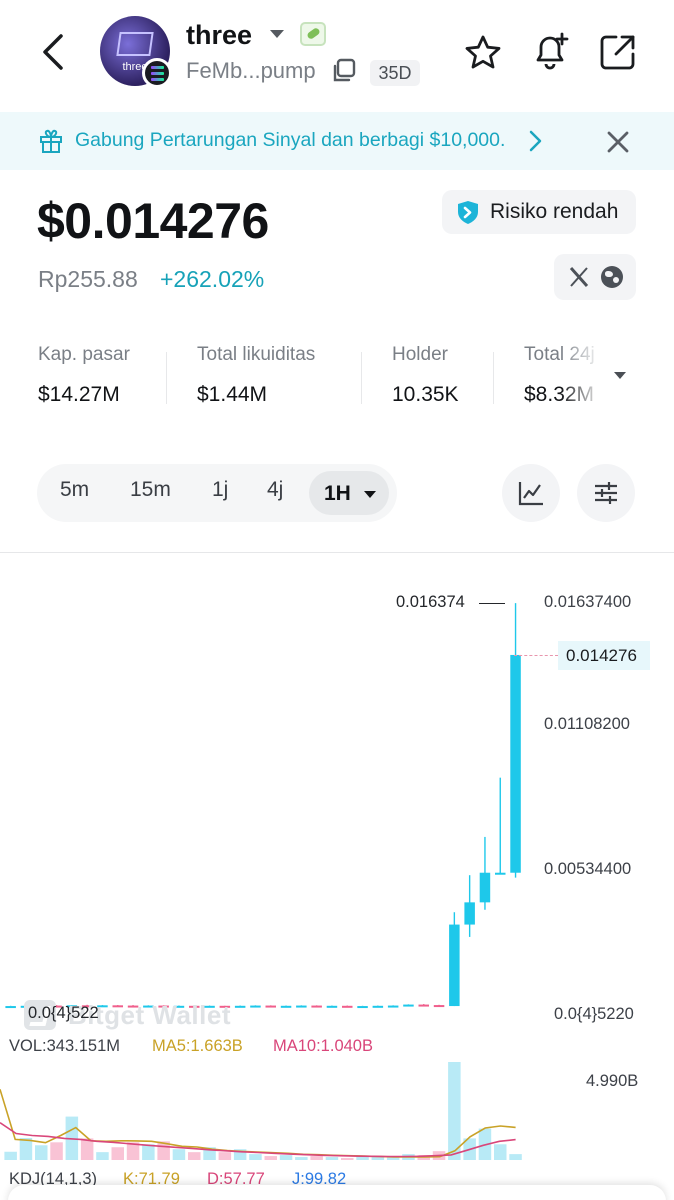 The image size is (674, 1200). What do you see at coordinates (618, 142) in the screenshot?
I see `close-icon` at bounding box center [618, 142].